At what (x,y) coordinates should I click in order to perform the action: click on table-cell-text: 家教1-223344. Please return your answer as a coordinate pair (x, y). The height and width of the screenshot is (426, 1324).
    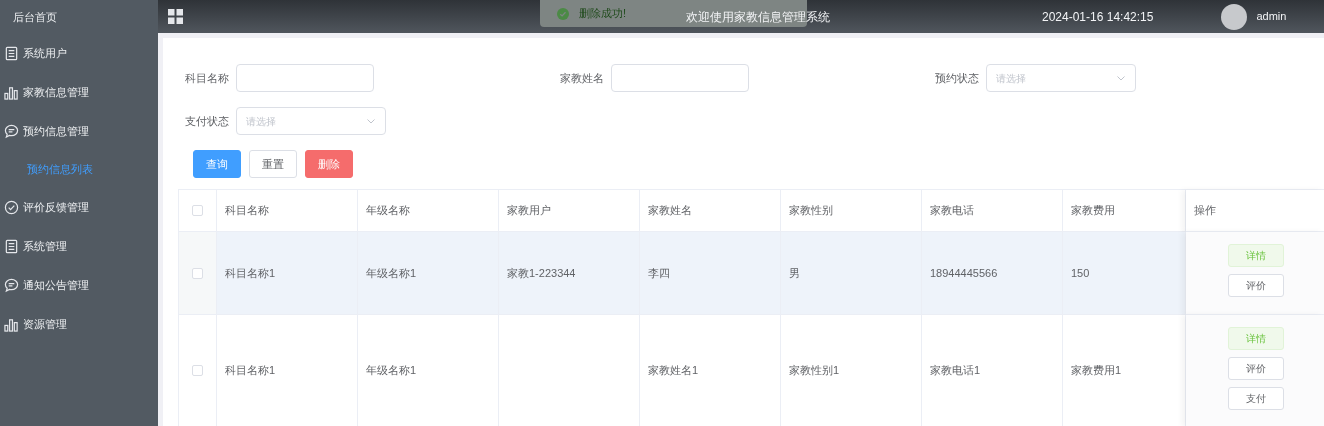
    Looking at the image, I should click on (541, 273).